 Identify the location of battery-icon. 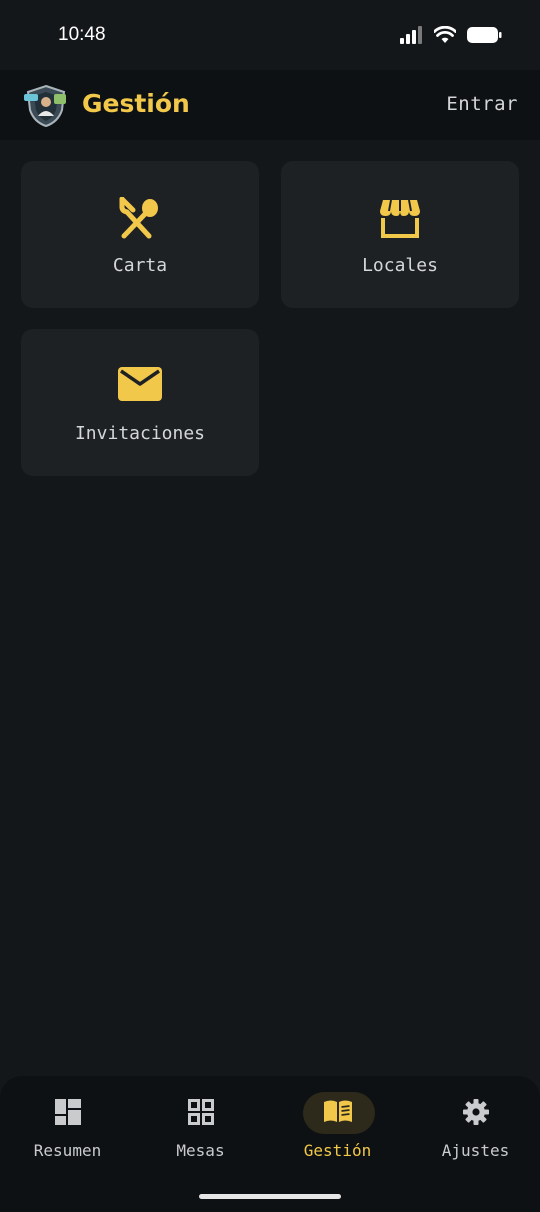
(484, 35).